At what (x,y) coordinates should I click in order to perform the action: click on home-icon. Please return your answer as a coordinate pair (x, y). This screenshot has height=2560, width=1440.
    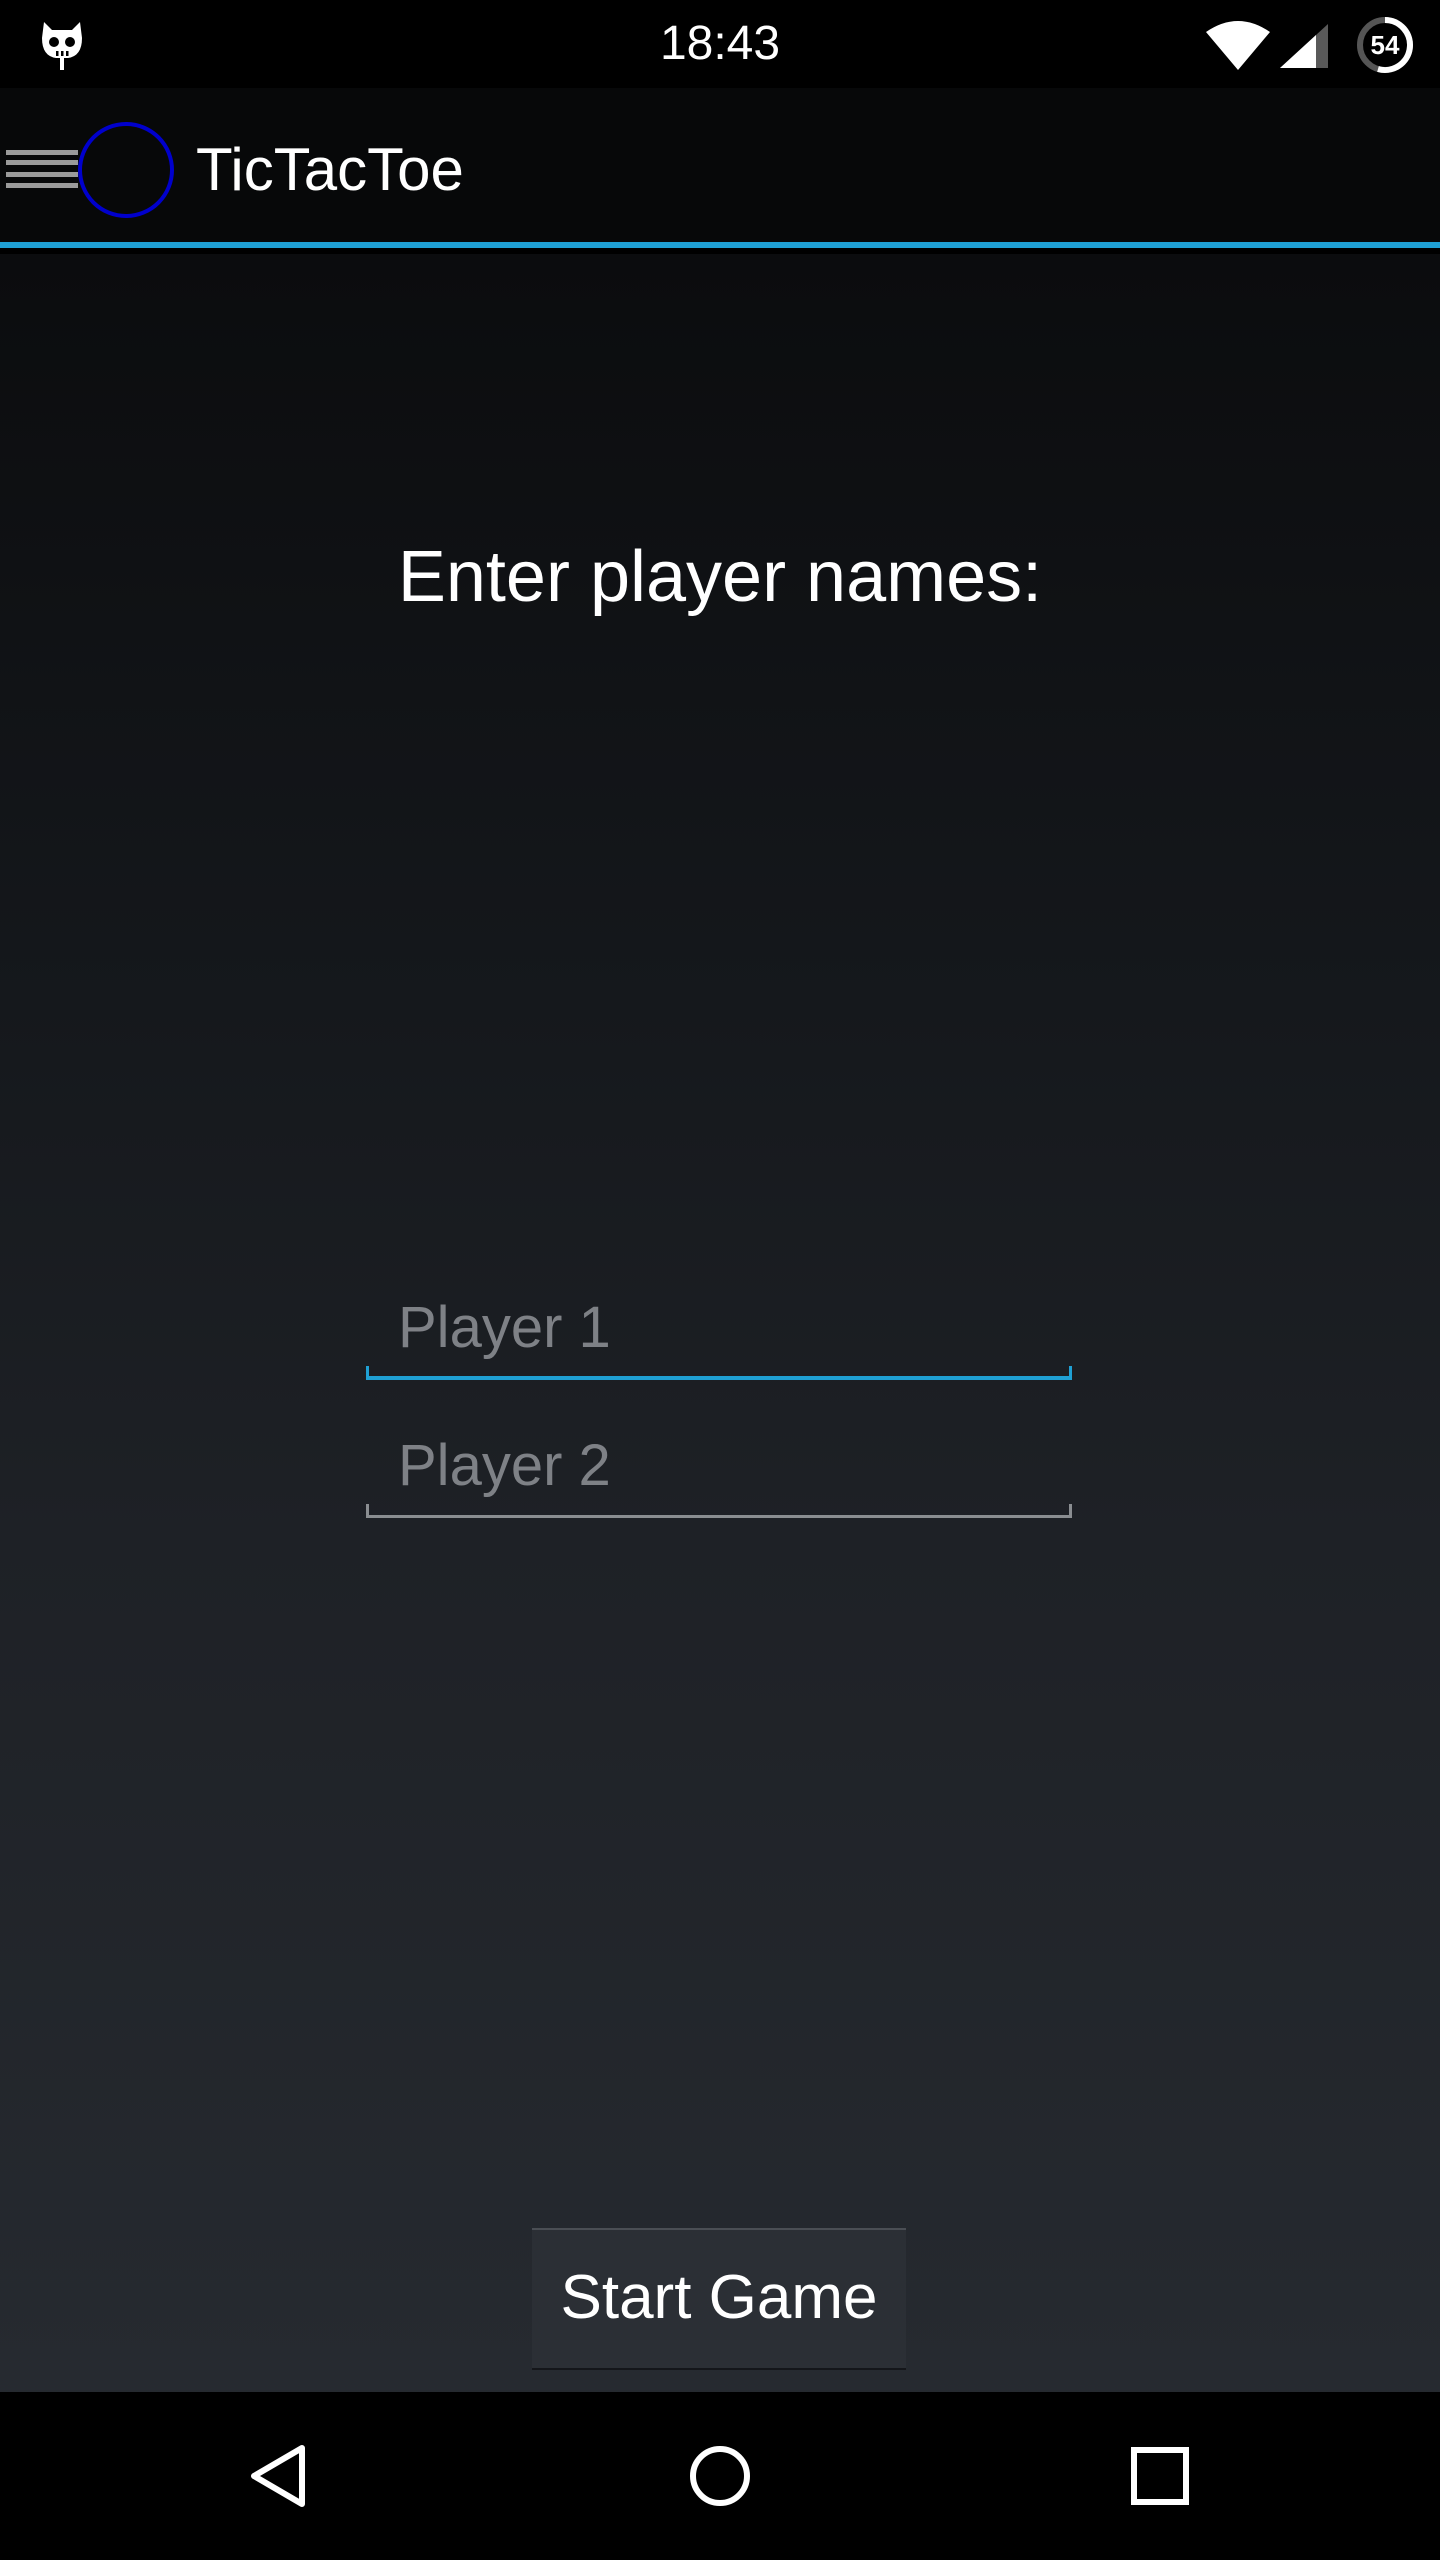
    Looking at the image, I should click on (720, 2476).